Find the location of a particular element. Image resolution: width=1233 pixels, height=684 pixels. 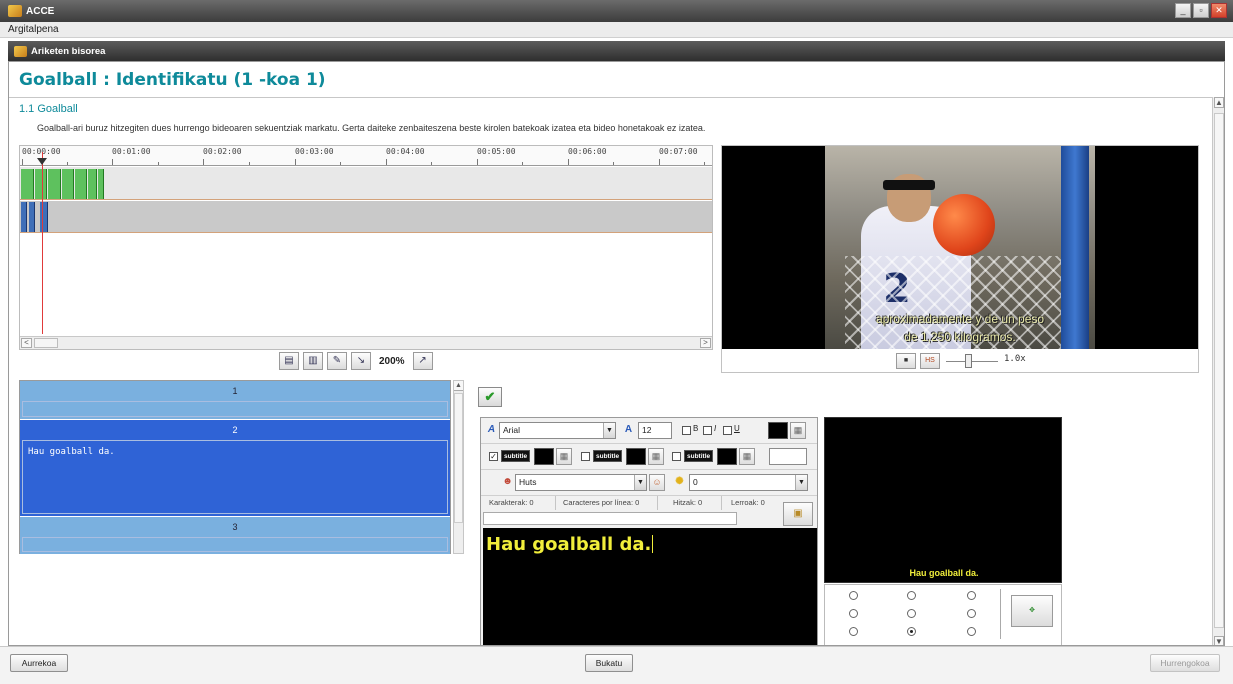

remove-segment-icon: ▥ is located at coordinates (313, 361).